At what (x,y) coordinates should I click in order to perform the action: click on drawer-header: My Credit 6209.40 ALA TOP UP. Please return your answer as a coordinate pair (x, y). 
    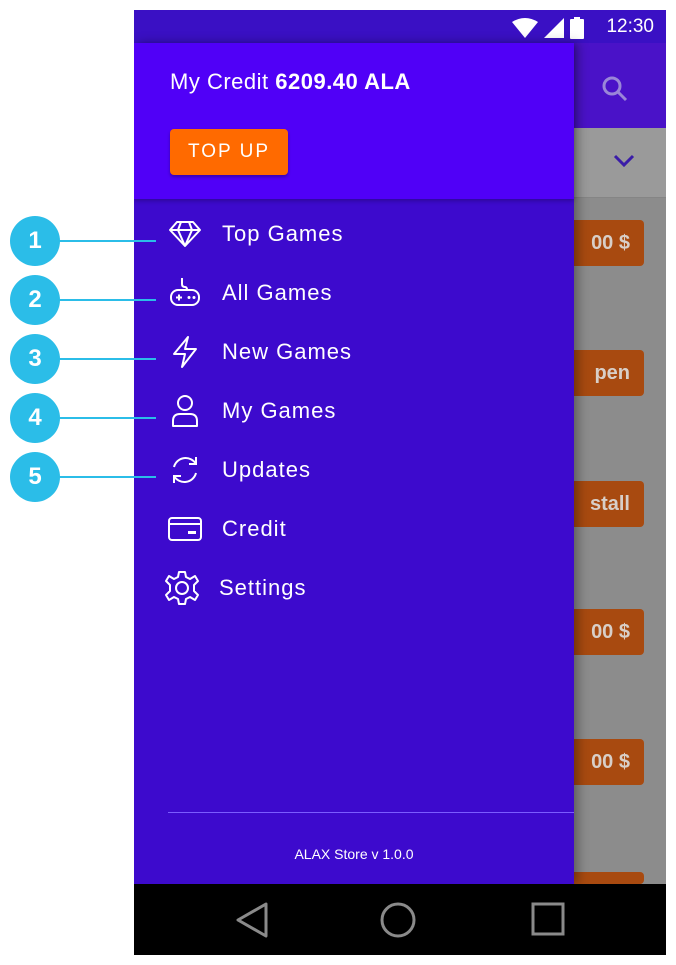
    Looking at the image, I should click on (354, 121).